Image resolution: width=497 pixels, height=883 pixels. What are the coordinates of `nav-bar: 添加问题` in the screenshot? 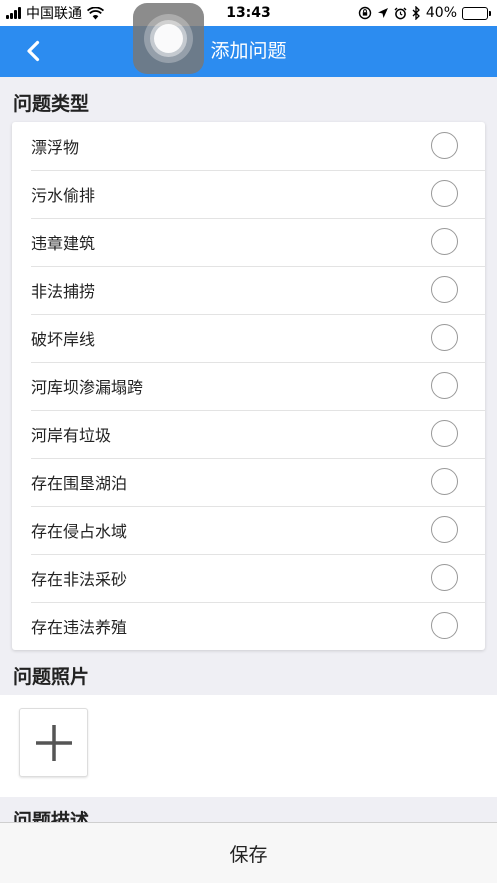 It's located at (248, 51).